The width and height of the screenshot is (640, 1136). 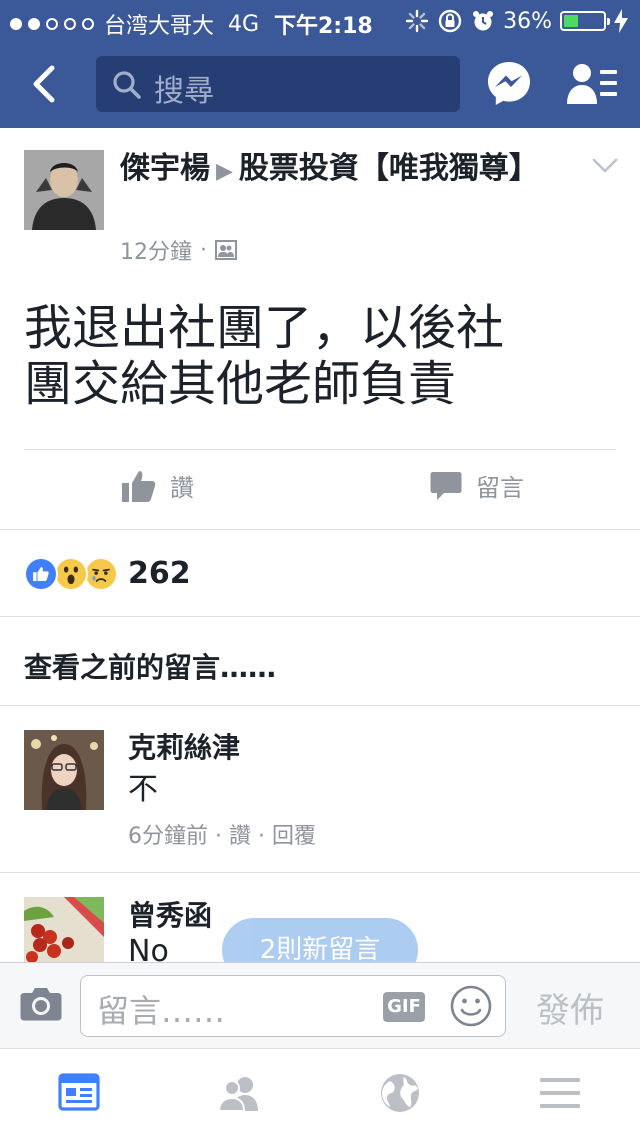 I want to click on search-placeholder: 搜尋, so click(x=184, y=91).